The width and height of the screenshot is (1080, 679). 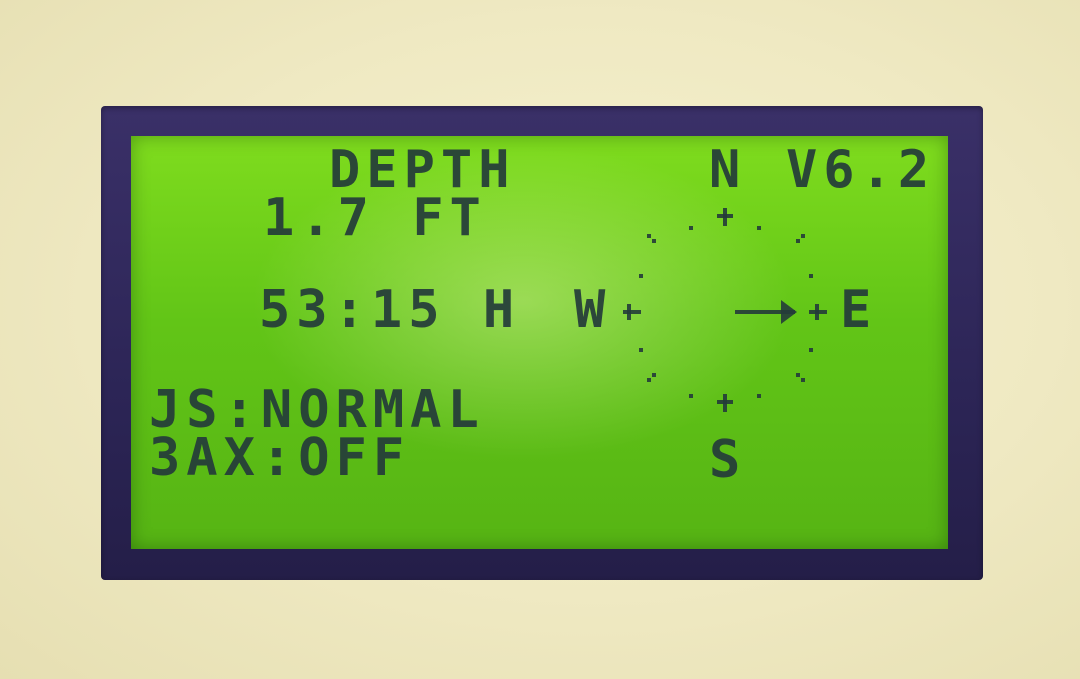 I want to click on west-arrow-icon, so click(x=632, y=312).